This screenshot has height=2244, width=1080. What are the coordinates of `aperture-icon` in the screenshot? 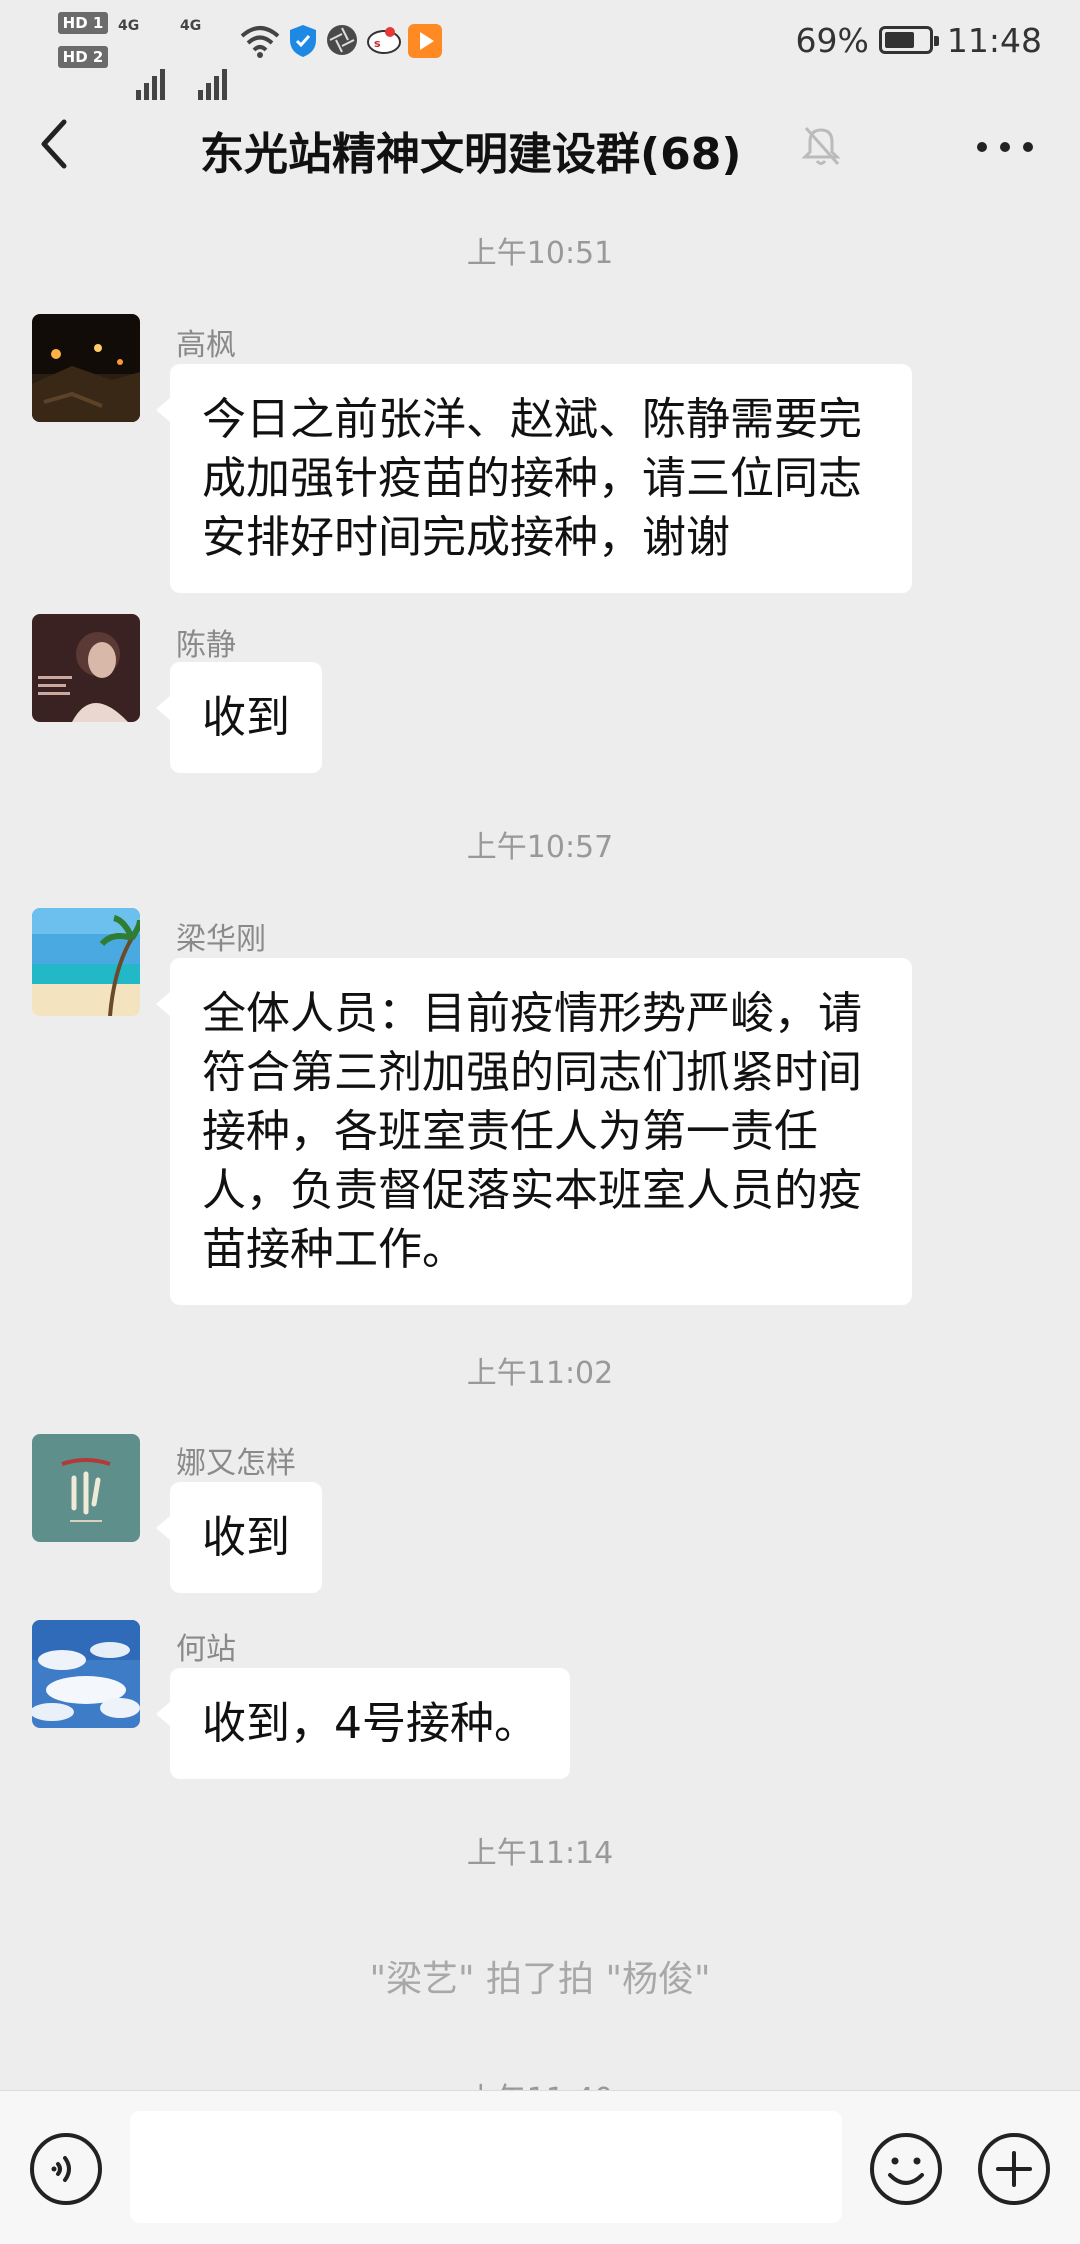 It's located at (342, 42).